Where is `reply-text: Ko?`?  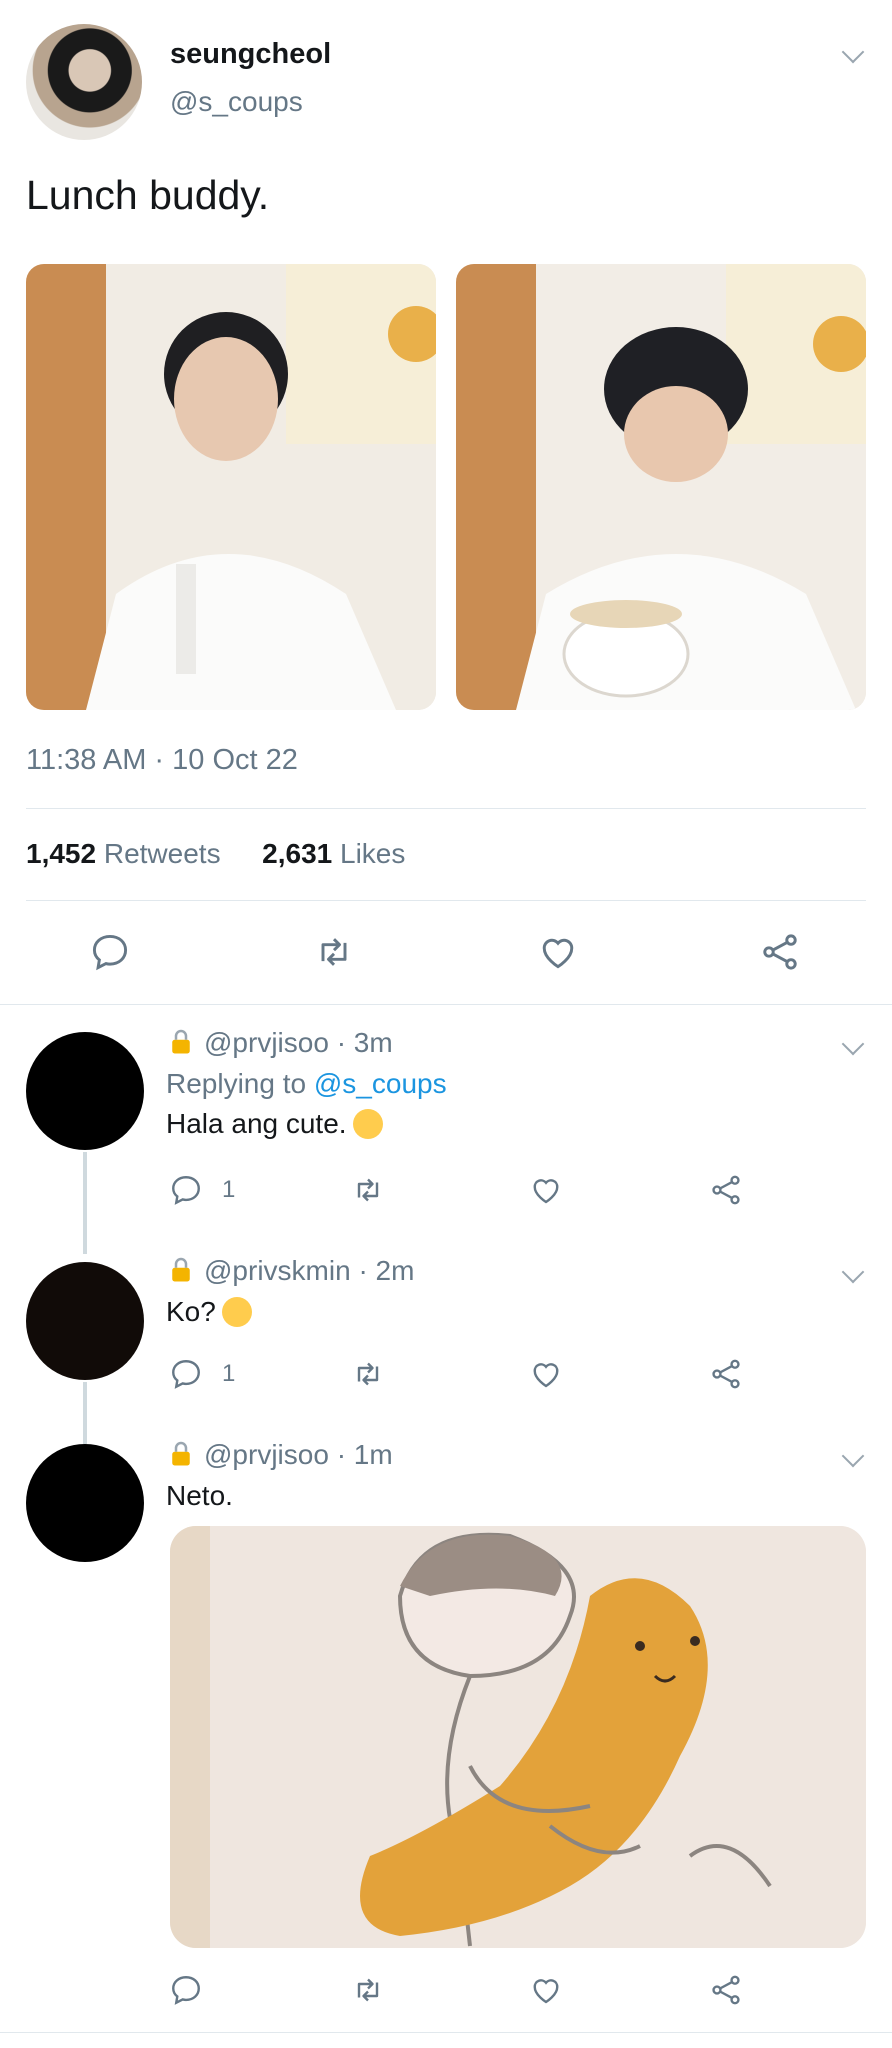 reply-text: Ko? is located at coordinates (209, 1312).